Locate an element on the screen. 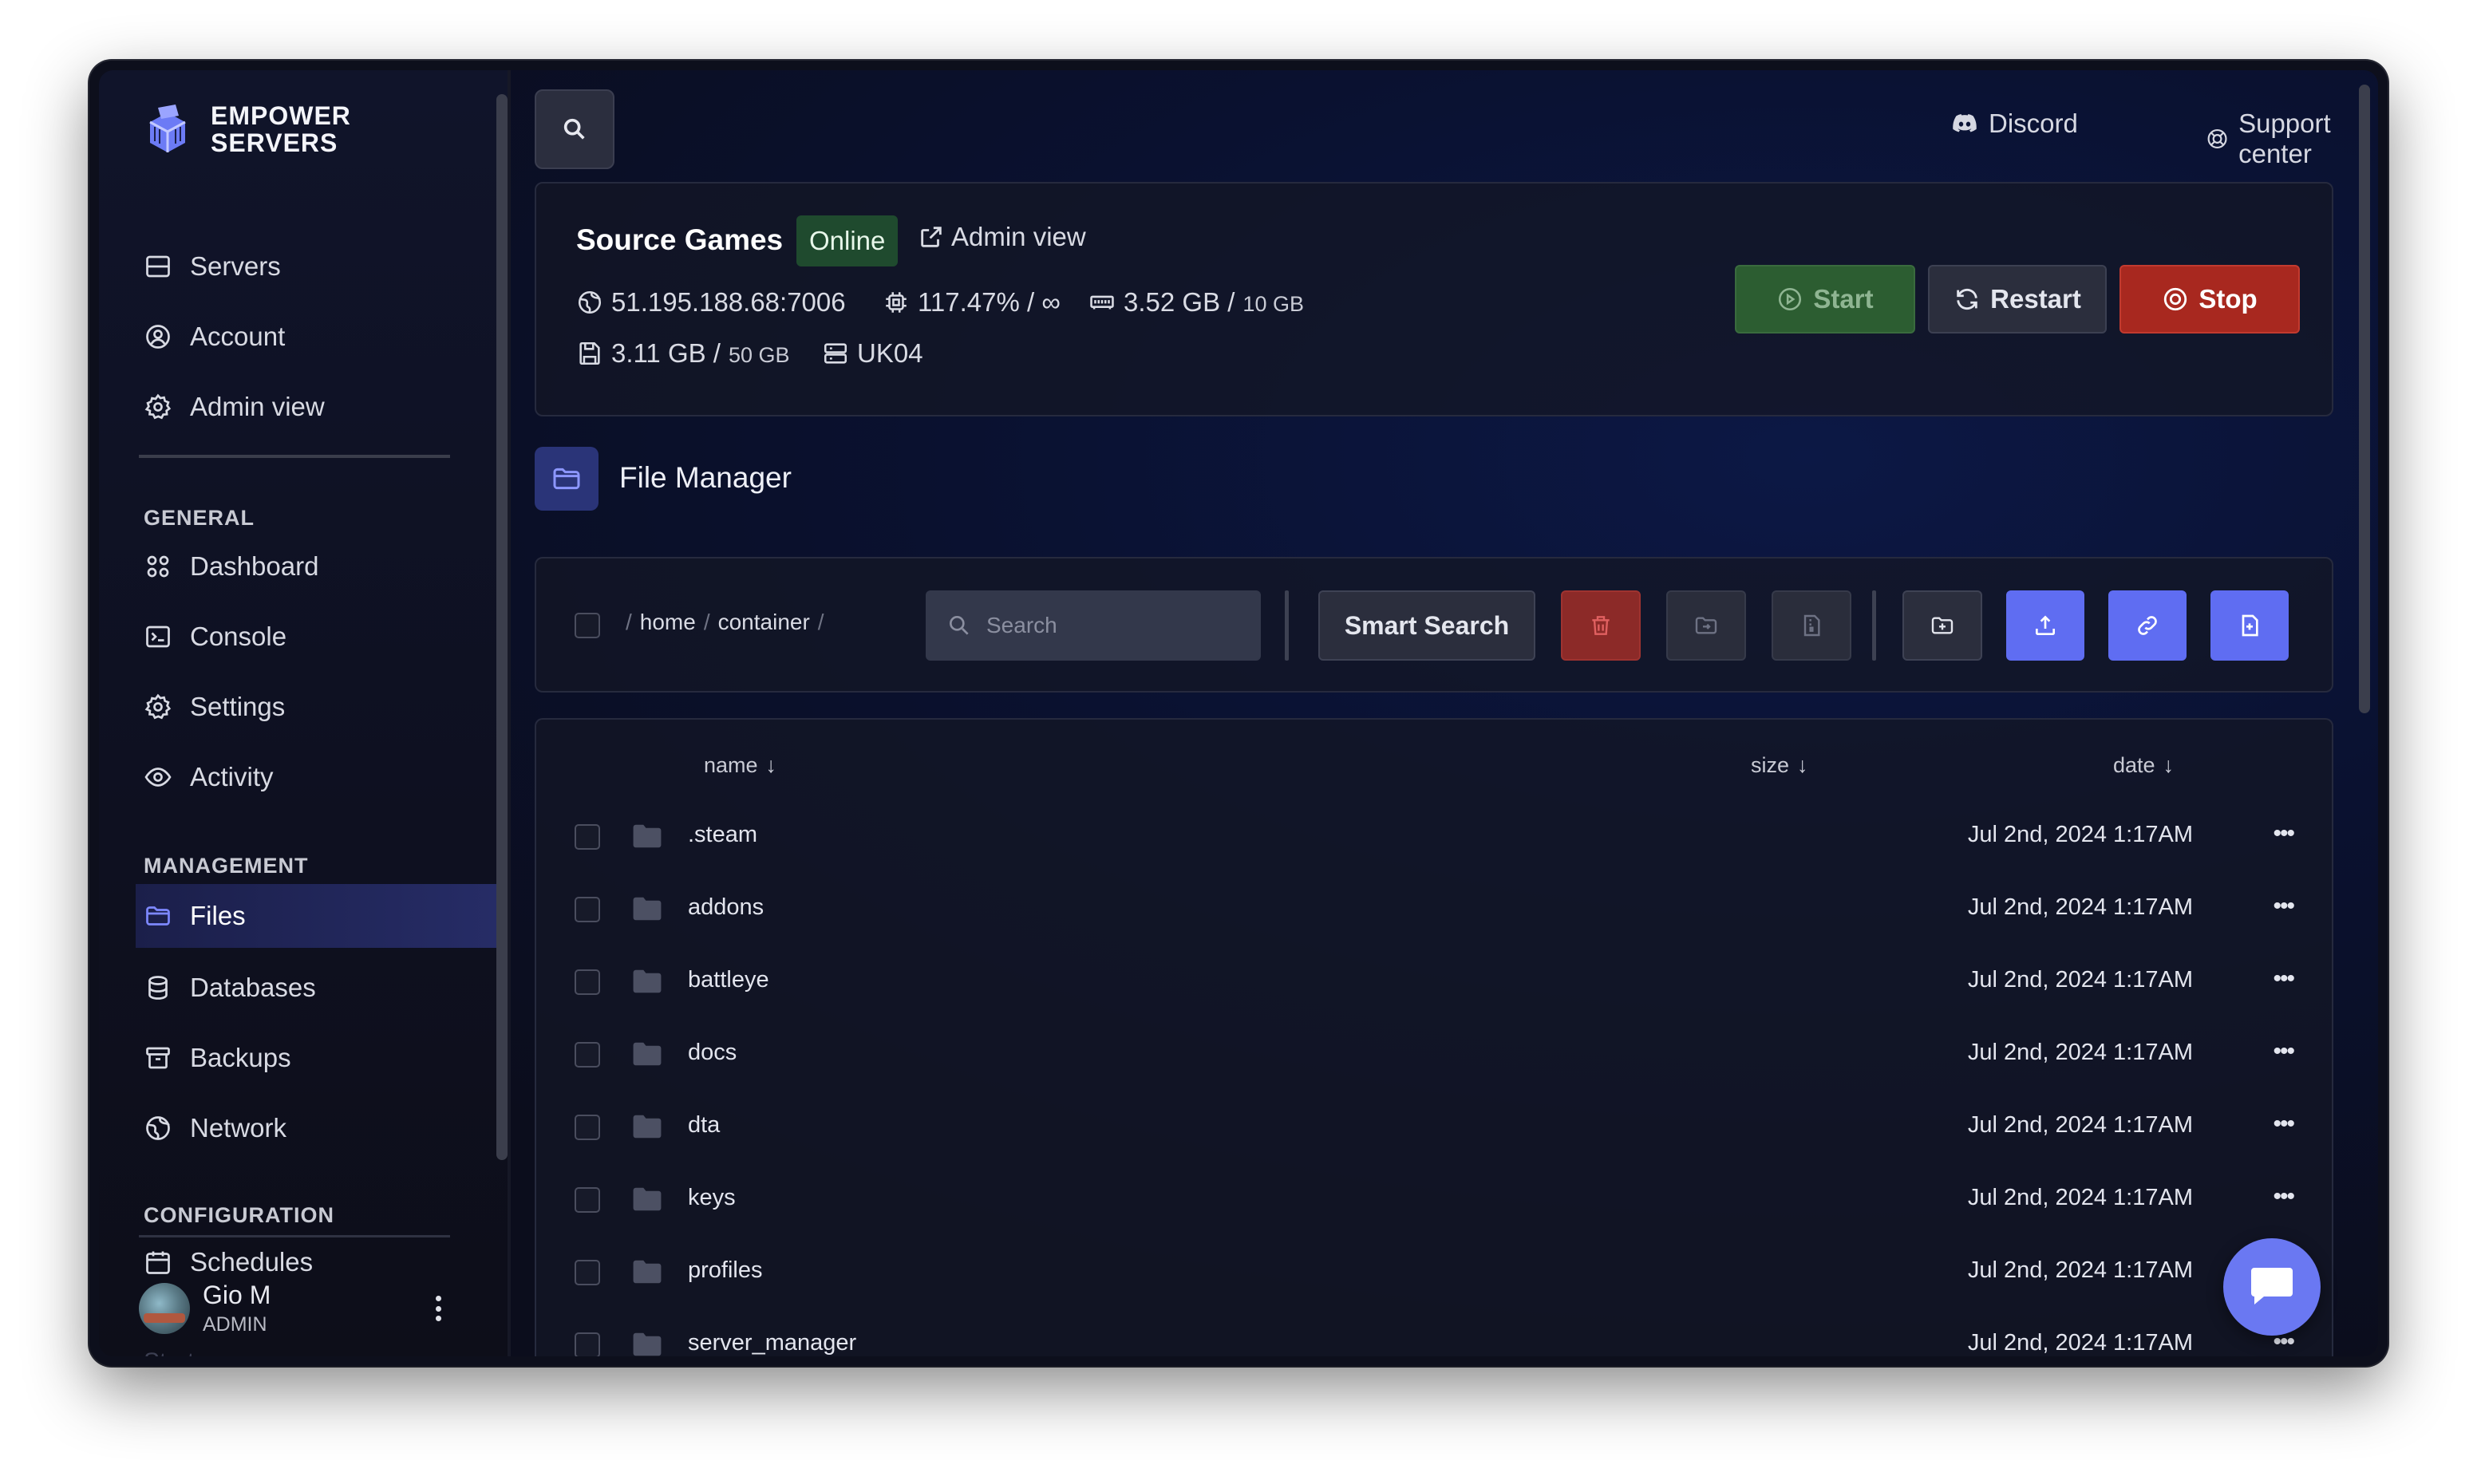 This screenshot has width=2477, height=1484. sidebar-scrollbar is located at coordinates (502, 627).